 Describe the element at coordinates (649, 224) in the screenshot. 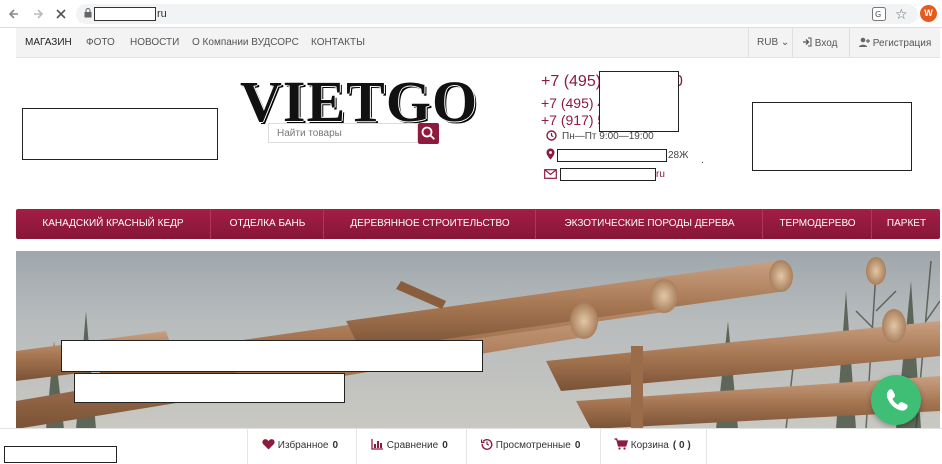

I see `category-exotic-wood: Экзотические породы дерева` at that location.